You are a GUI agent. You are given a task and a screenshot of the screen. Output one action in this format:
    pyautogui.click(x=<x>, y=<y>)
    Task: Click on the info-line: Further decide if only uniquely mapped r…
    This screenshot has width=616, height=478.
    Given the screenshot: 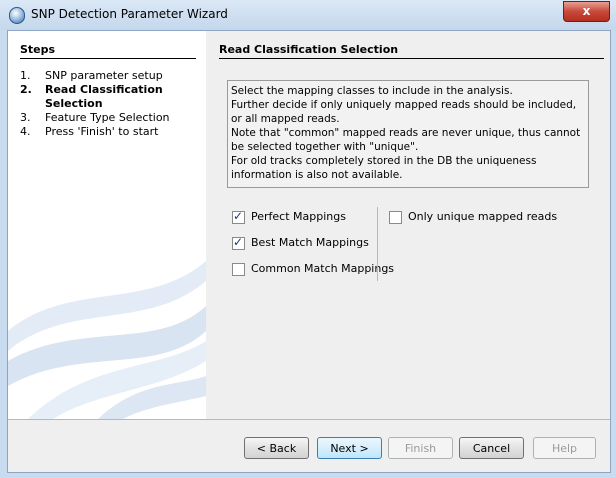 What is the action you would take?
    pyautogui.click(x=405, y=112)
    